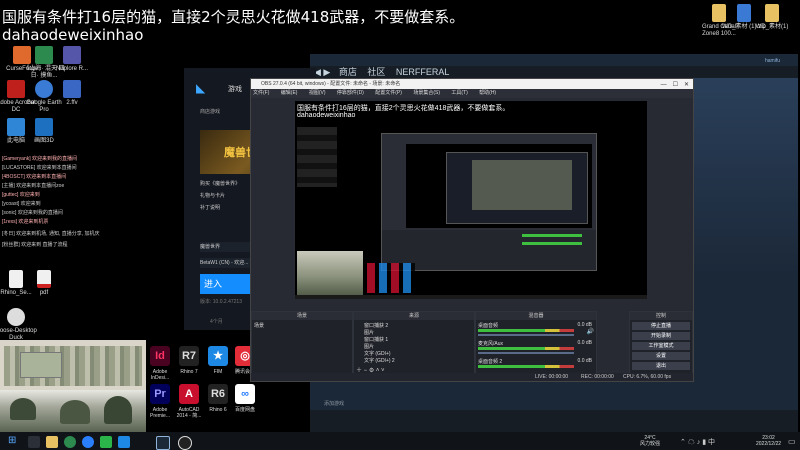  What do you see at coordinates (376, 72) in the screenshot?
I see `steam-nav-community: 社区` at bounding box center [376, 72].